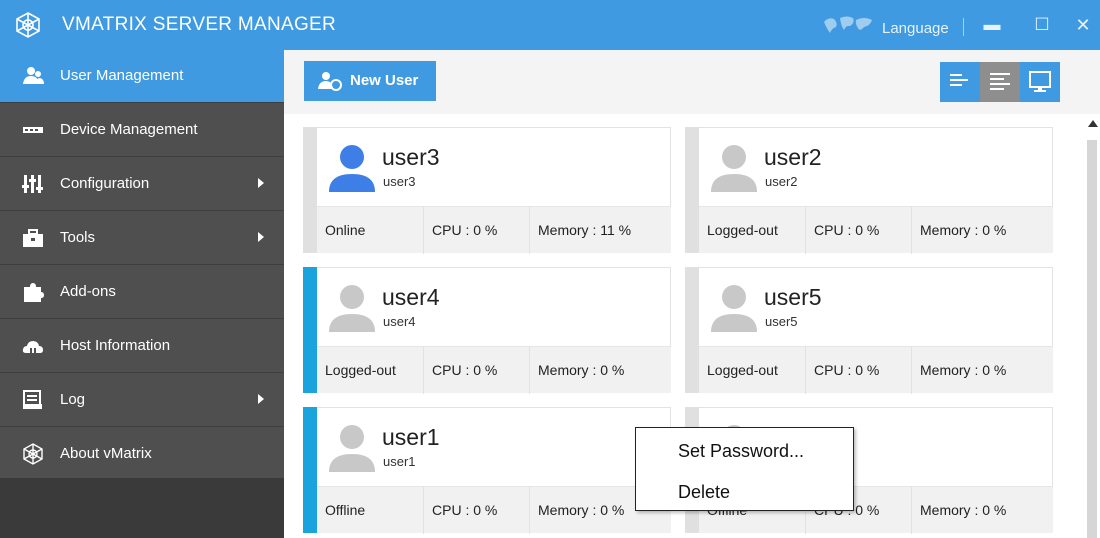  What do you see at coordinates (992, 25) in the screenshot?
I see `minimize-button: ▬` at bounding box center [992, 25].